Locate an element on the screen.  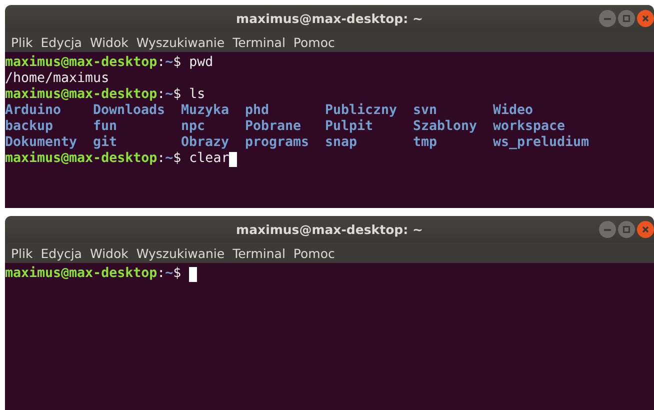
directory-name: Pulpit is located at coordinates (349, 126).